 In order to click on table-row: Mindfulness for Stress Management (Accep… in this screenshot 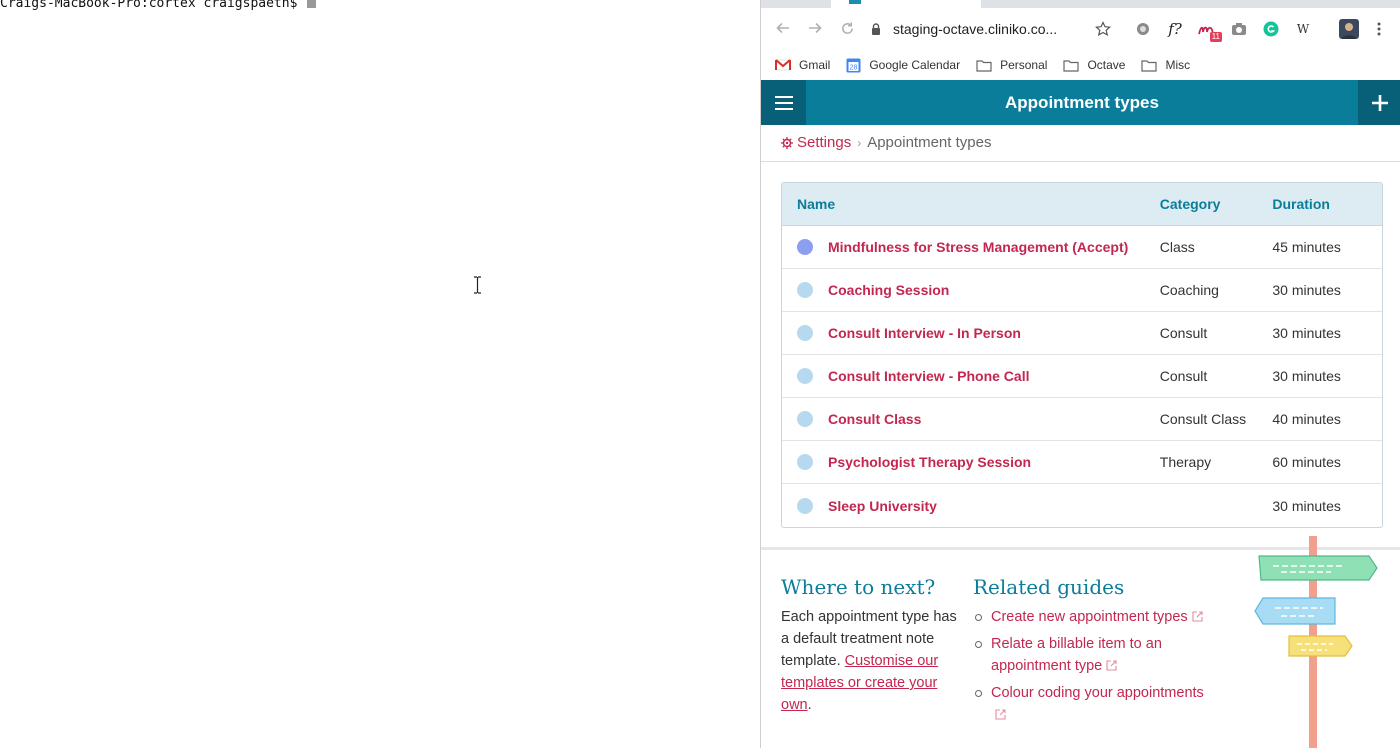, I will do `click(1082, 247)`.